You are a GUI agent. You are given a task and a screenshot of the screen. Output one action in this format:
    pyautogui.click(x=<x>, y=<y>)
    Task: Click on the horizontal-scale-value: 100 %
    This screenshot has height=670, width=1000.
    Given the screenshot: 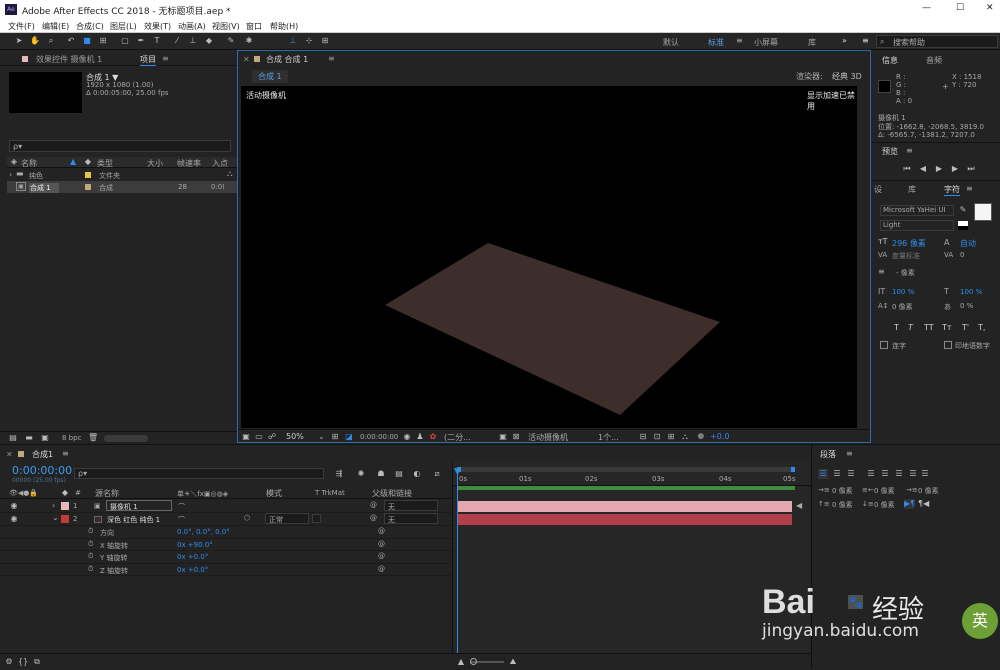 What is the action you would take?
    pyautogui.click(x=971, y=292)
    